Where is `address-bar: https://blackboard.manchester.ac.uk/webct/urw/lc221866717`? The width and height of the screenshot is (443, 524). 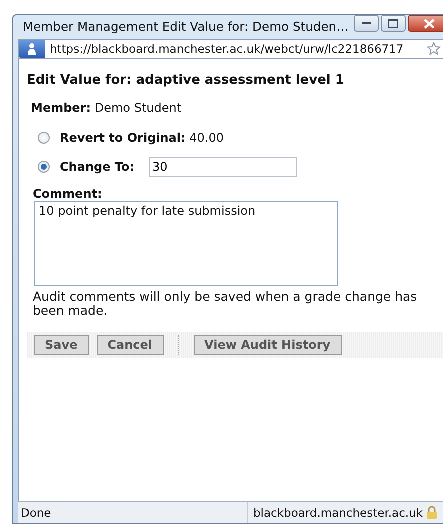 address-bar: https://blackboard.manchester.ac.uk/webct/urw/lc221866717 is located at coordinates (230, 49).